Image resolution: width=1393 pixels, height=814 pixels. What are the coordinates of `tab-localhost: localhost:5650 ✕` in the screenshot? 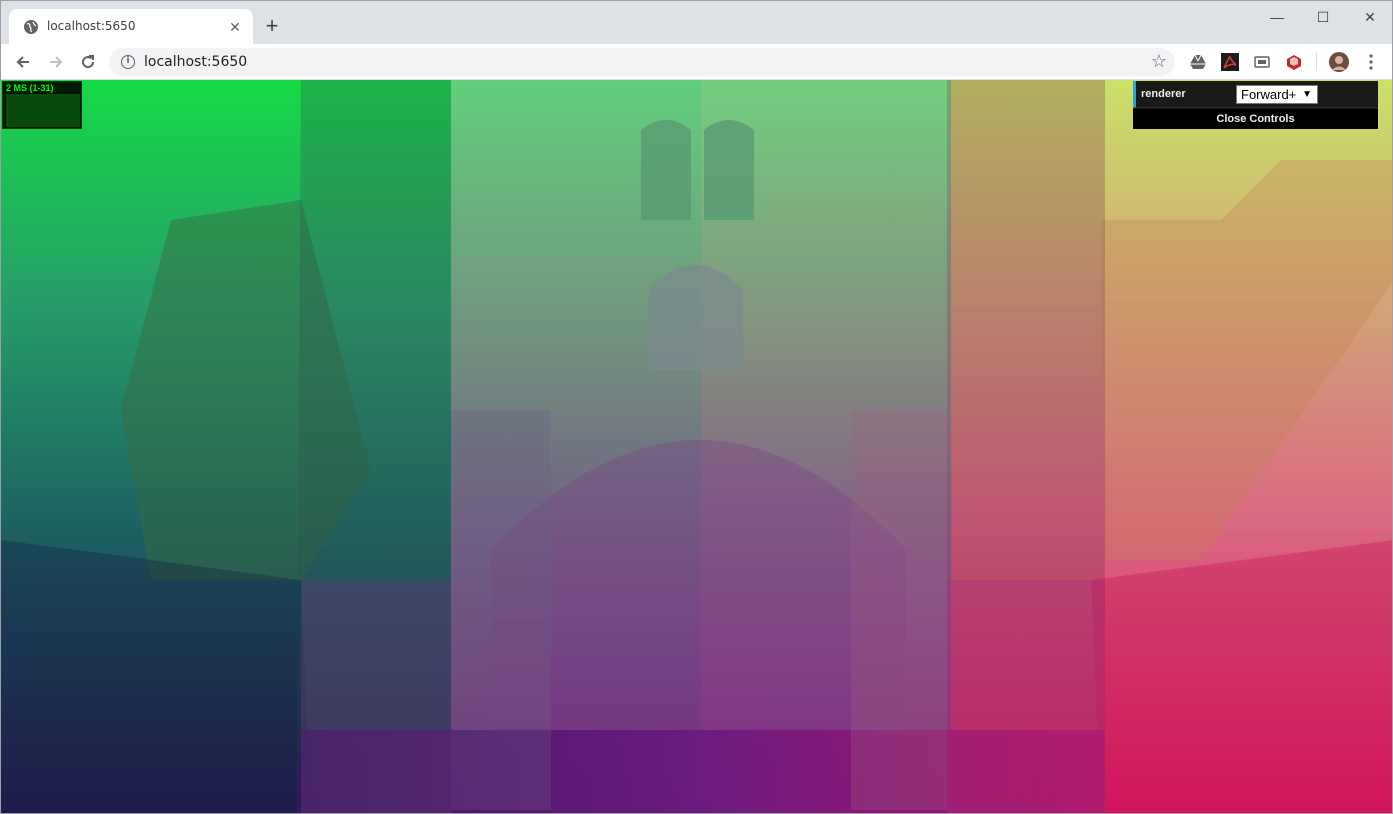 It's located at (131, 26).